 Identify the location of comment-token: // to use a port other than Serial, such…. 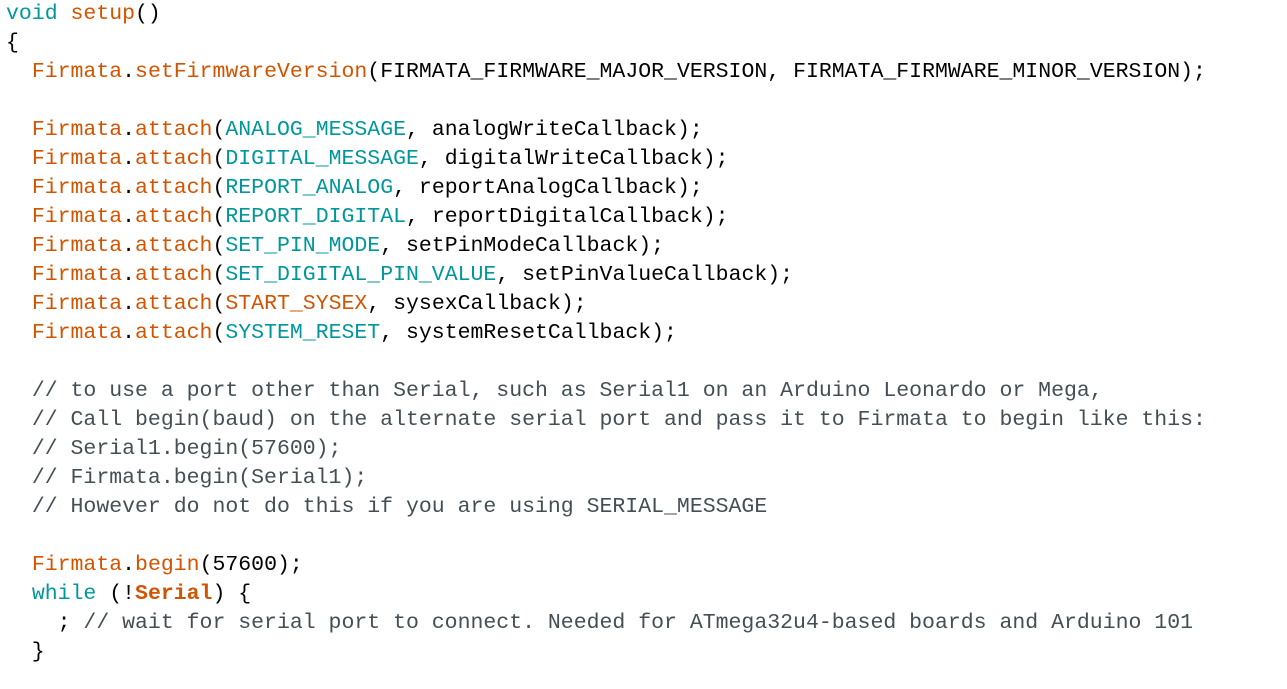
(567, 391).